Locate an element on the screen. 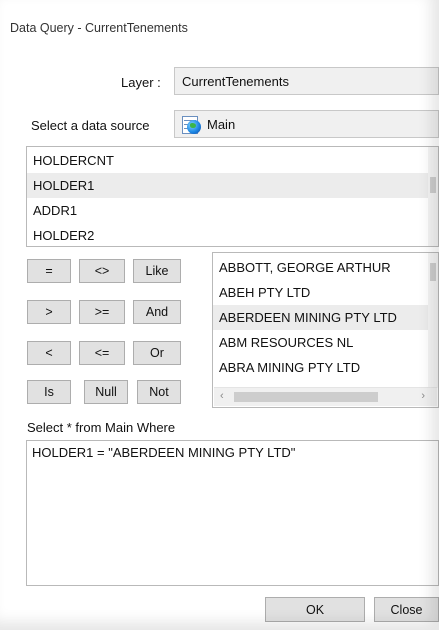  value-item-selected: ABERDEEN MINING PTY LTD is located at coordinates (325, 317).